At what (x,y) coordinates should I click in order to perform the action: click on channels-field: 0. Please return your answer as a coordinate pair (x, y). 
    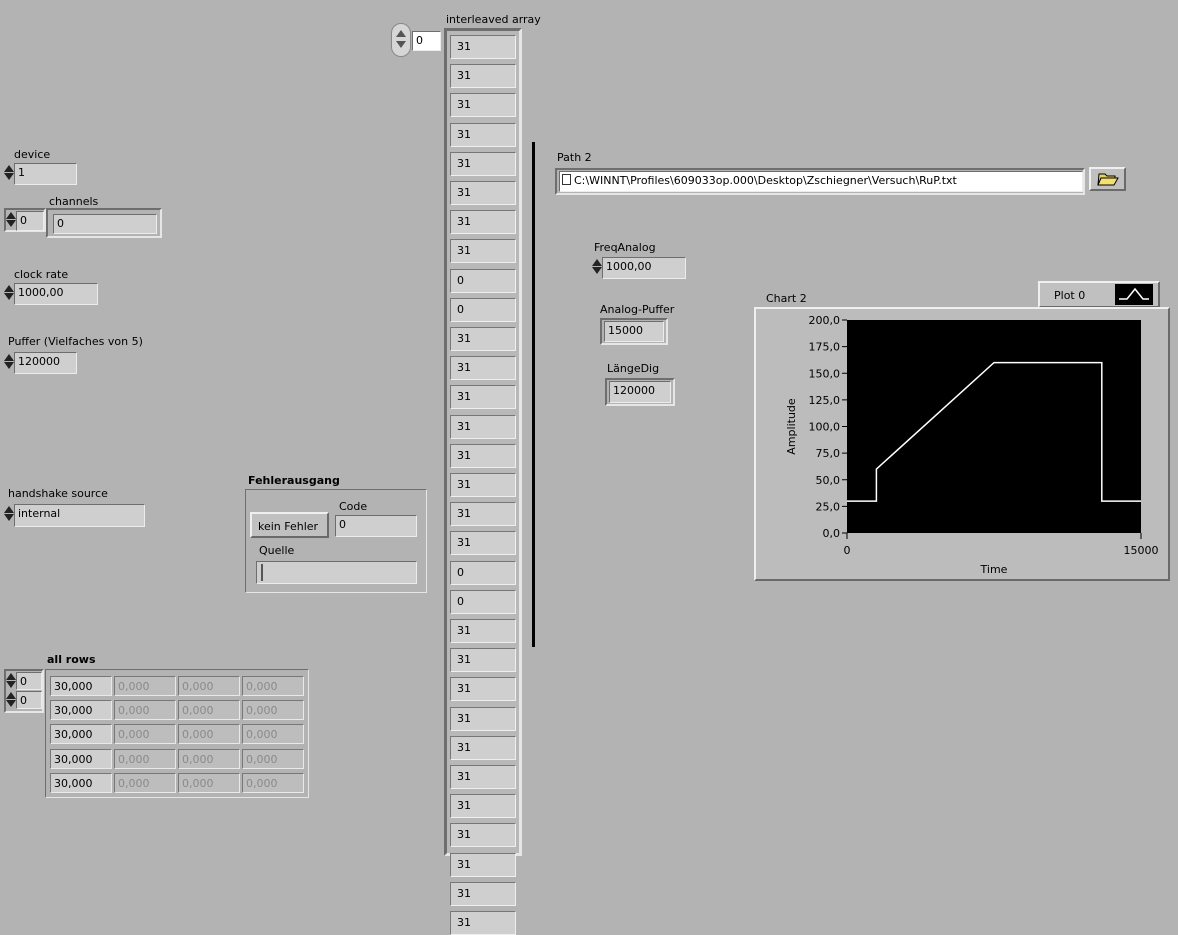
    Looking at the image, I should click on (105, 224).